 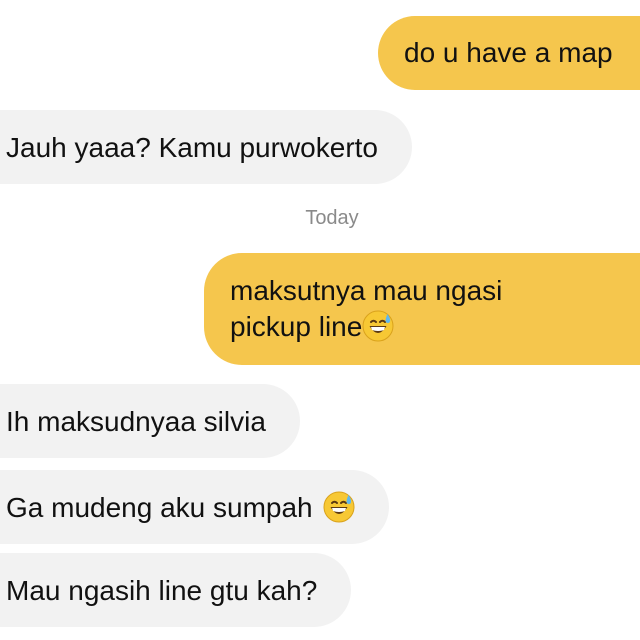 I want to click on message-bubble-received: Jauh yaaa? Kamu purwokerto, so click(x=206, y=147).